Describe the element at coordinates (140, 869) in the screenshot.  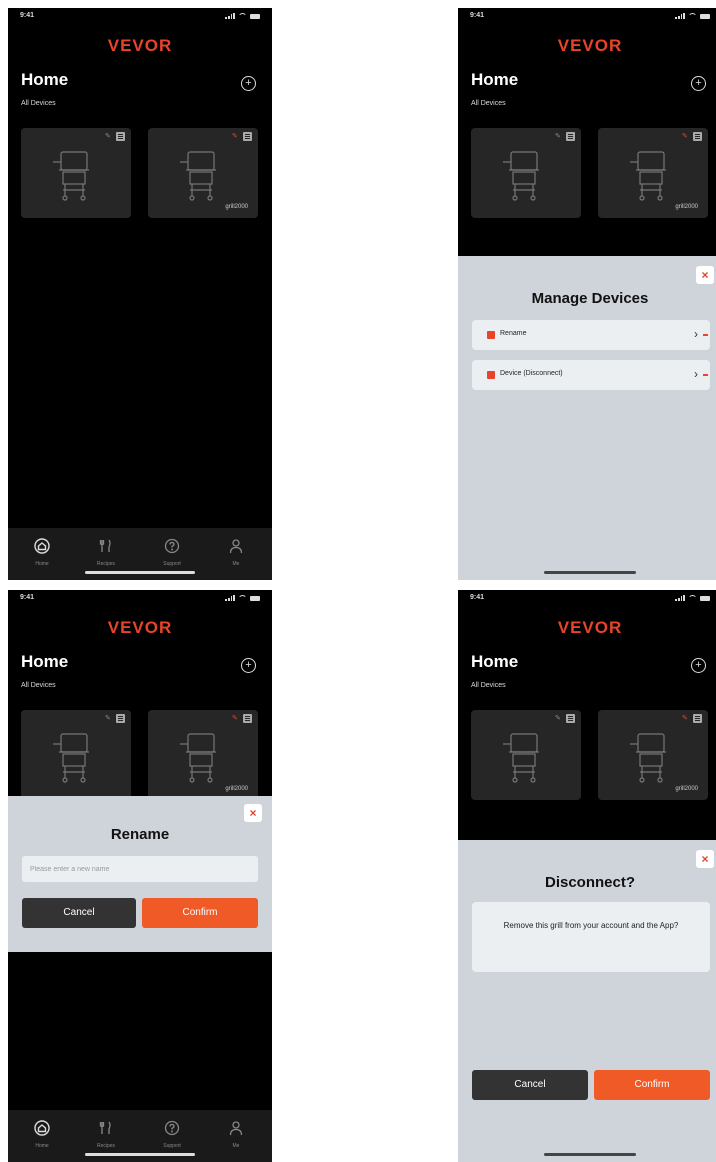
I see `rename-input` at that location.